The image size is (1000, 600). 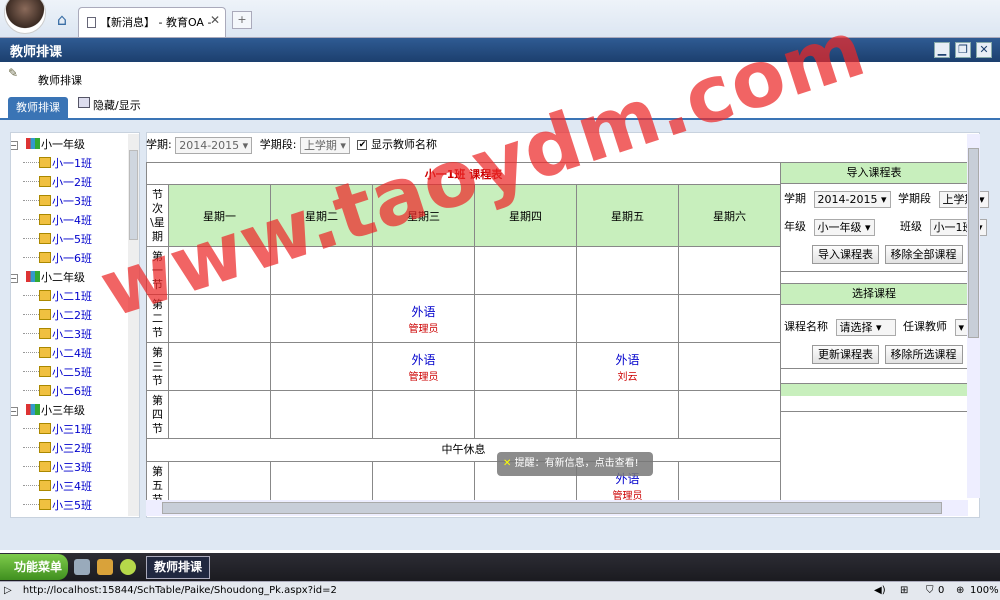 I want to click on tree-class-label: 小二5班, so click(x=72, y=372).